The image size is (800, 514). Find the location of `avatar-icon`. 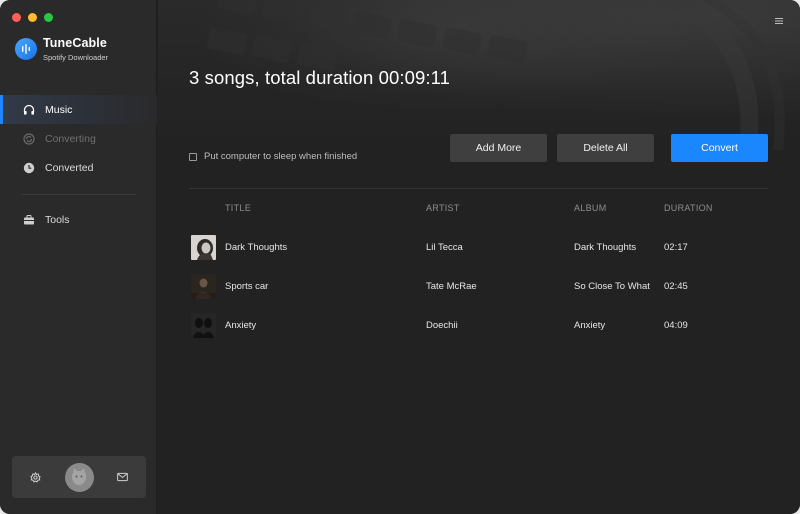

avatar-icon is located at coordinates (79, 476).